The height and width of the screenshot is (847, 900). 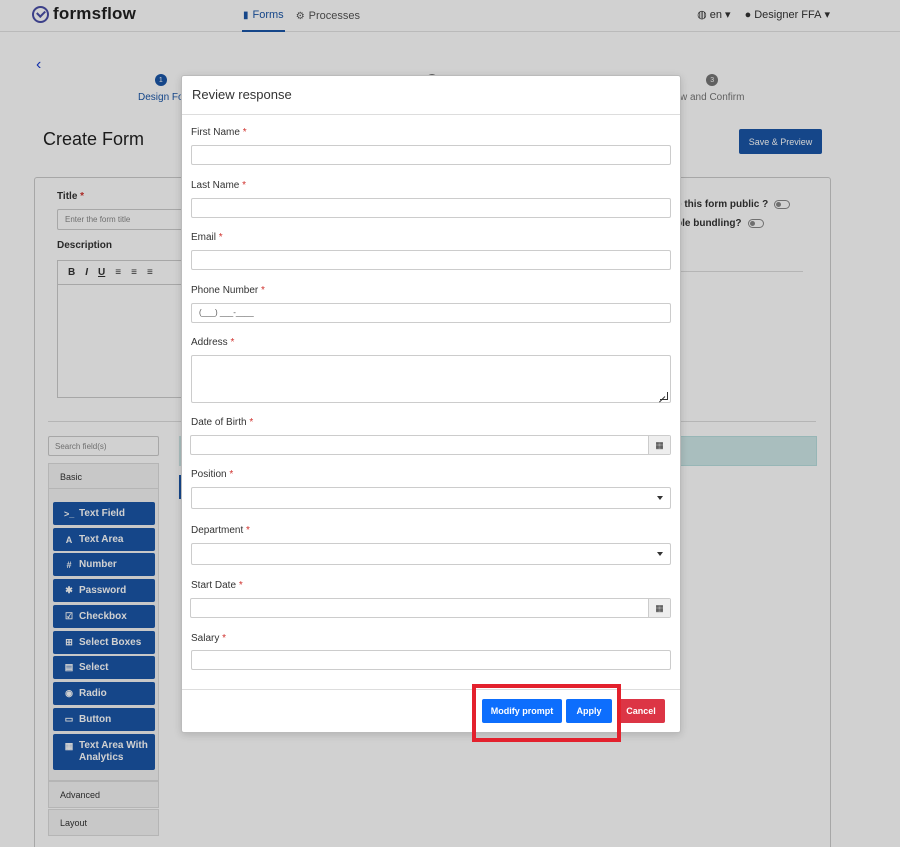 What do you see at coordinates (214, 585) in the screenshot?
I see `start-date-label-text: Start Date` at bounding box center [214, 585].